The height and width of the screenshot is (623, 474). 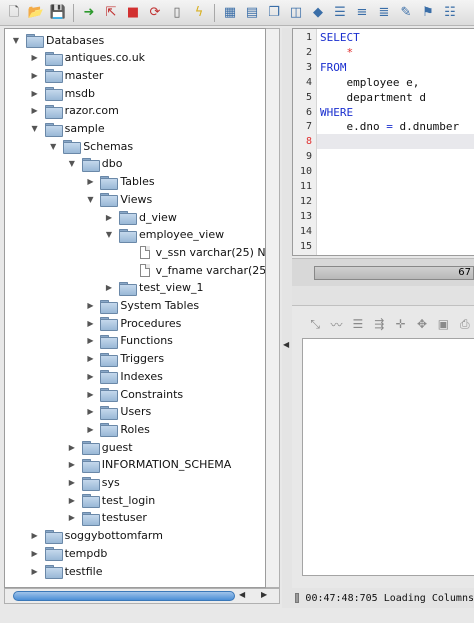 What do you see at coordinates (111, 13) in the screenshot?
I see `export-icon: ⇱` at bounding box center [111, 13].